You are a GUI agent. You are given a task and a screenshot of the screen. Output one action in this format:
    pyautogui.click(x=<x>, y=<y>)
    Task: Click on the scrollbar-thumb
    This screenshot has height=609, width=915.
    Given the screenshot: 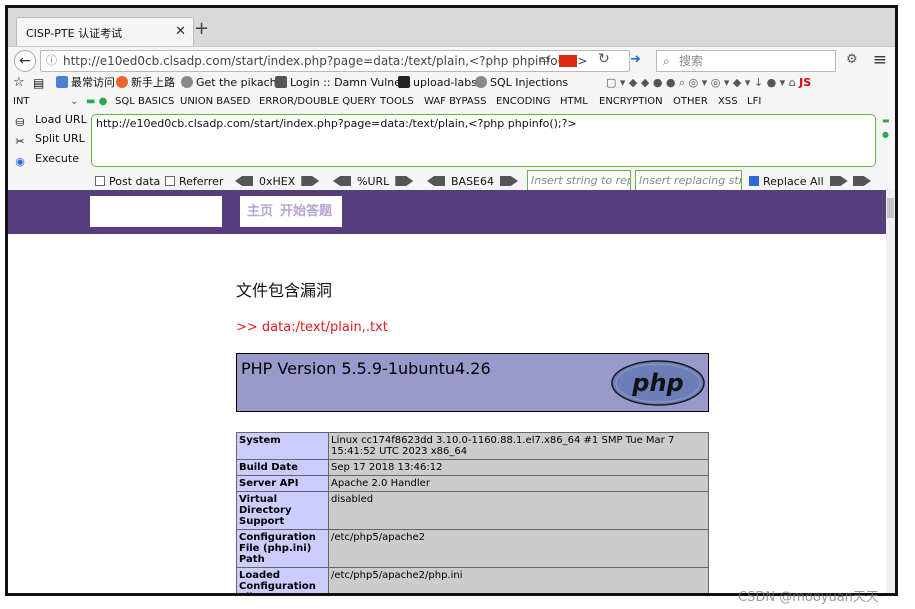 What is the action you would take?
    pyautogui.click(x=890, y=208)
    